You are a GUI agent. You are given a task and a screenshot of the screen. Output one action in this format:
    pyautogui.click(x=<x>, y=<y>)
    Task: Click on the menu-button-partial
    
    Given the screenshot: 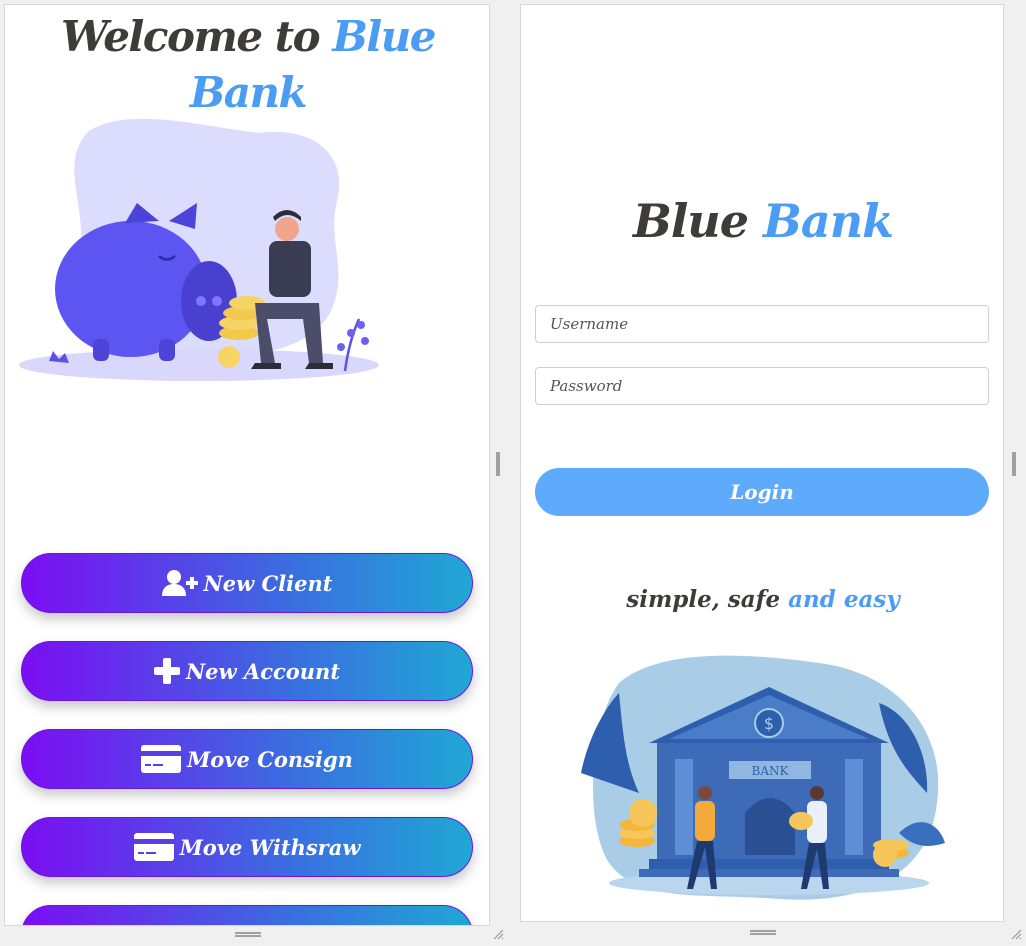 What is the action you would take?
    pyautogui.click(x=247, y=915)
    